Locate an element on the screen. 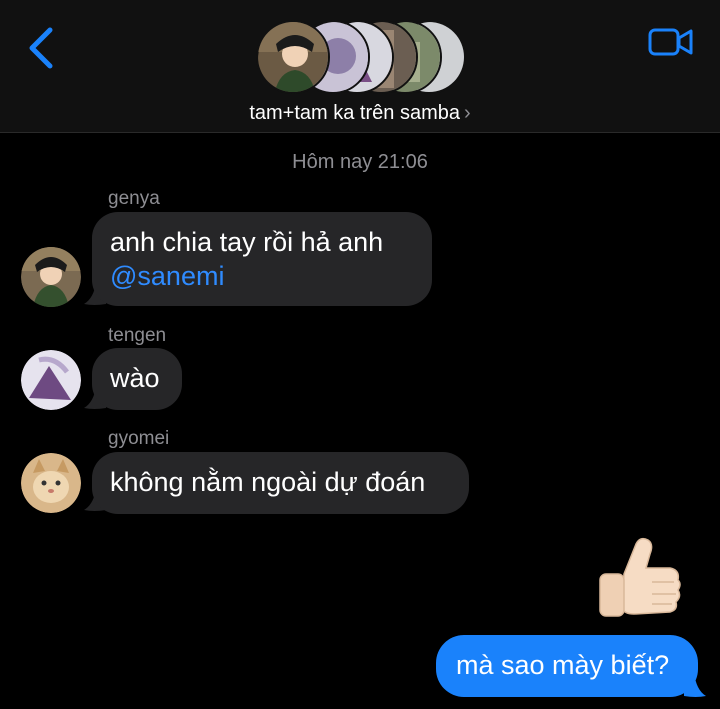 This screenshot has width=720, height=709. message-bubble: anh chia tay rồi hả anh @sanemi is located at coordinates (262, 259).